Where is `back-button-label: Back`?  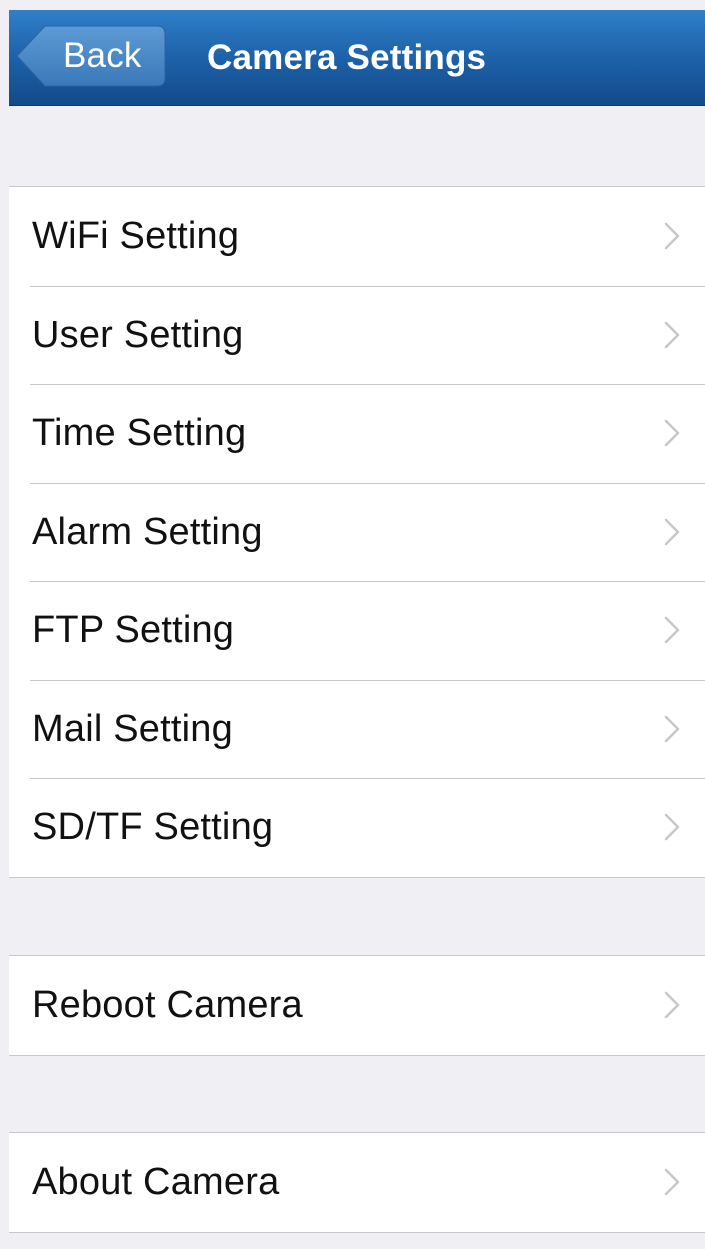
back-button-label: Back is located at coordinates (102, 55).